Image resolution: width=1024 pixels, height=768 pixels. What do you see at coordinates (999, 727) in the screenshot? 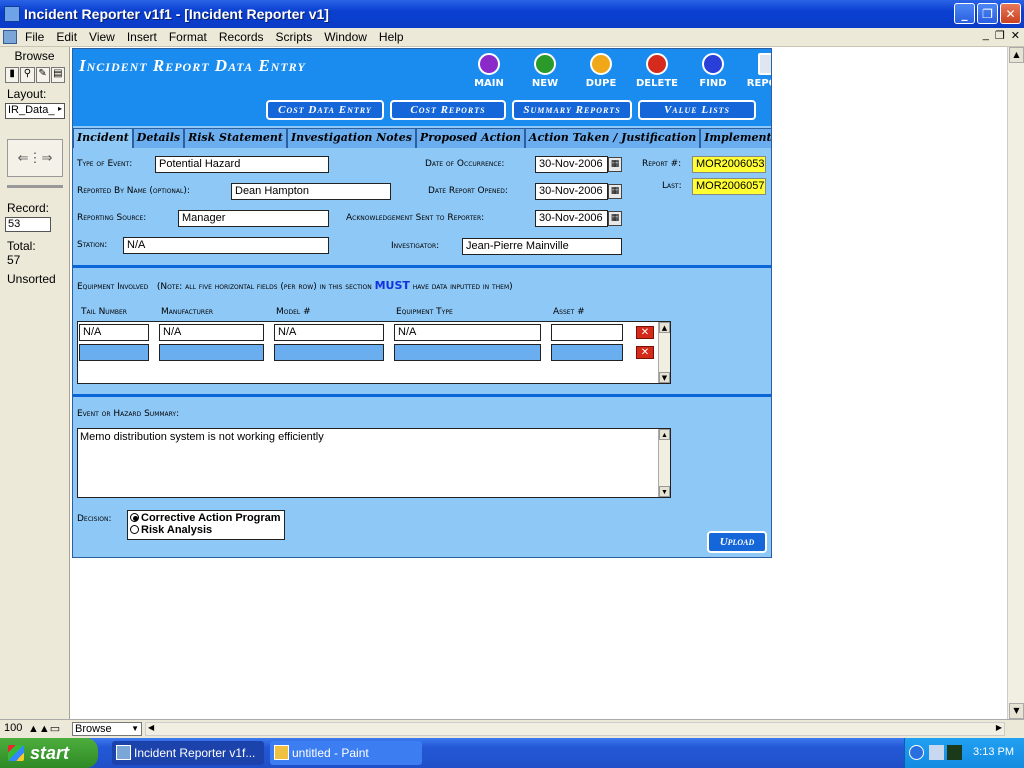
I see `scroll-right-icon: ▶` at bounding box center [999, 727].